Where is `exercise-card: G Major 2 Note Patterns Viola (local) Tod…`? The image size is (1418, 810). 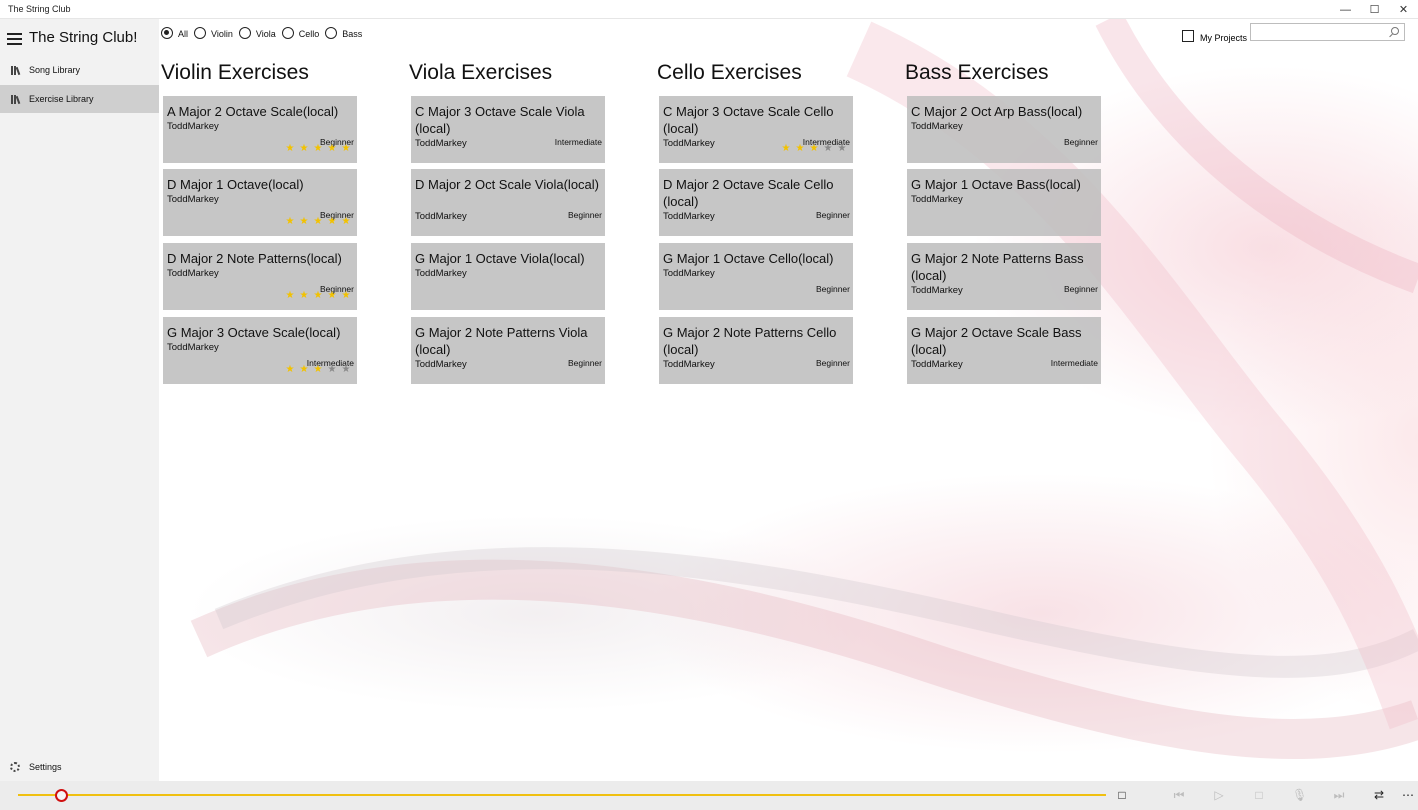
exercise-card: G Major 2 Note Patterns Viola (local) Tod… is located at coordinates (508, 350).